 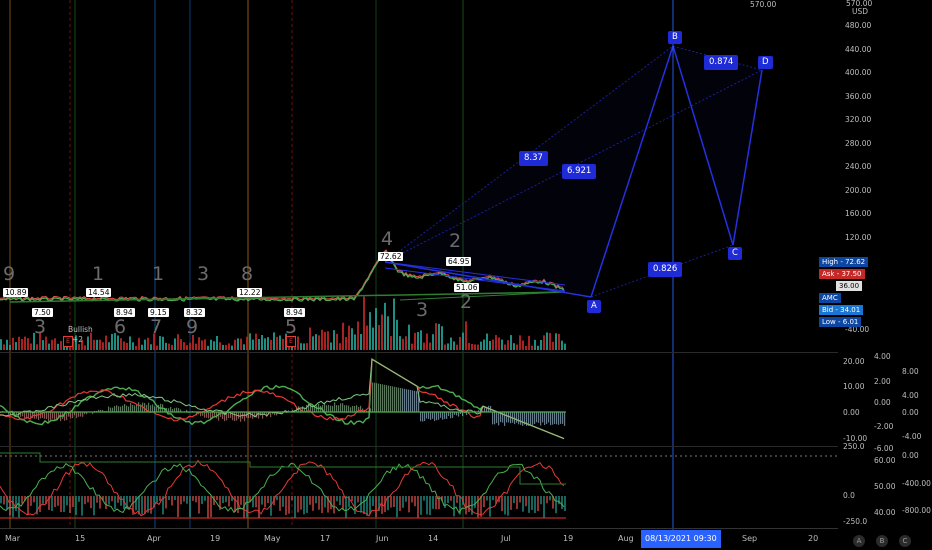 I want to click on pattern-point-b: B, so click(x=675, y=37).